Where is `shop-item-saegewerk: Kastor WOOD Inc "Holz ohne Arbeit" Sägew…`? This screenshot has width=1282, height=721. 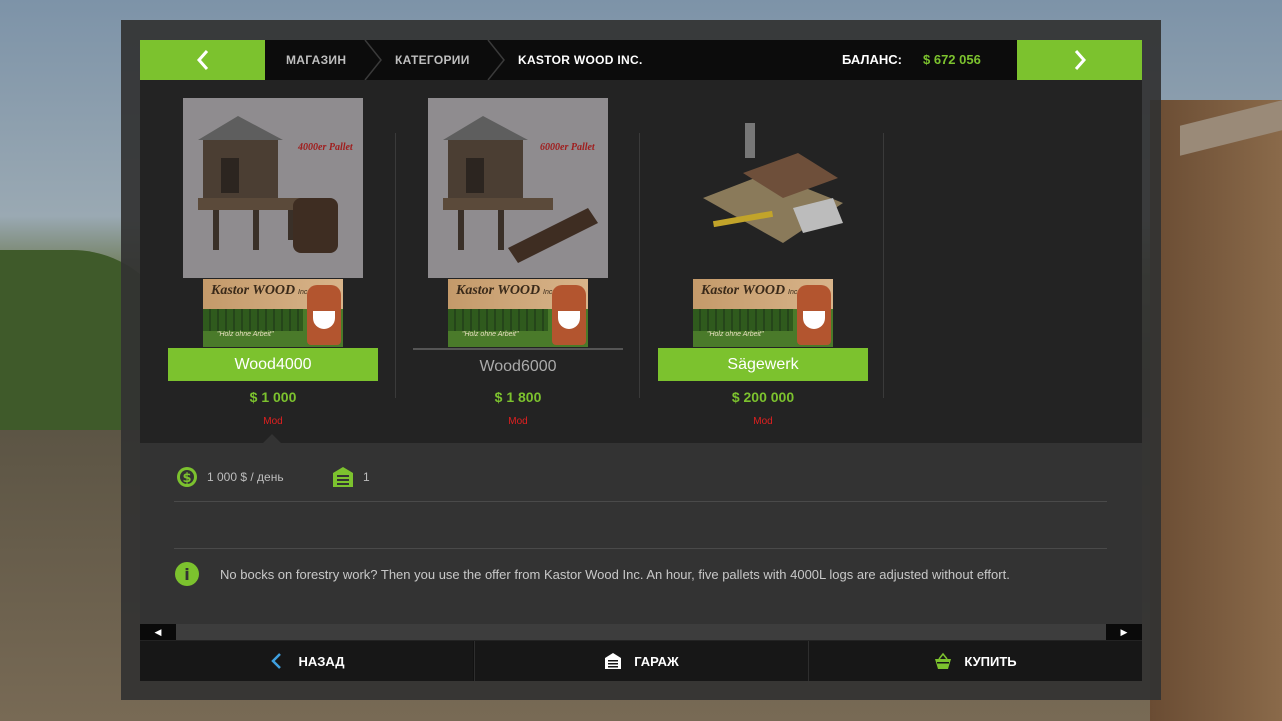 shop-item-saegewerk: Kastor WOOD Inc "Holz ohne Arbeit" Sägew… is located at coordinates (764, 263).